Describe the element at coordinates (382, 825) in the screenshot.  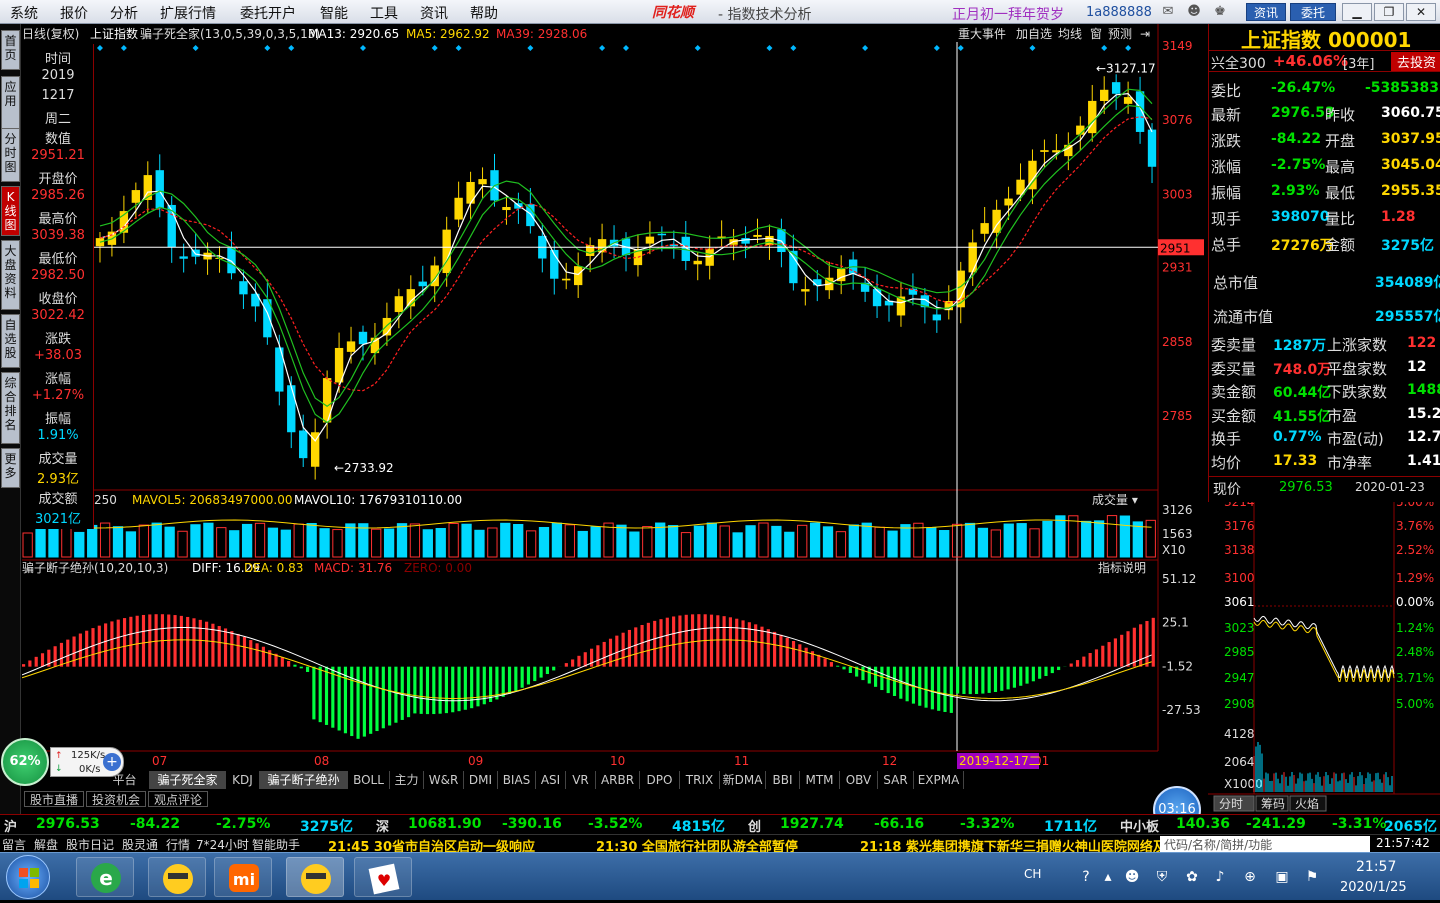
I see `ticker-sz: 深` at that location.